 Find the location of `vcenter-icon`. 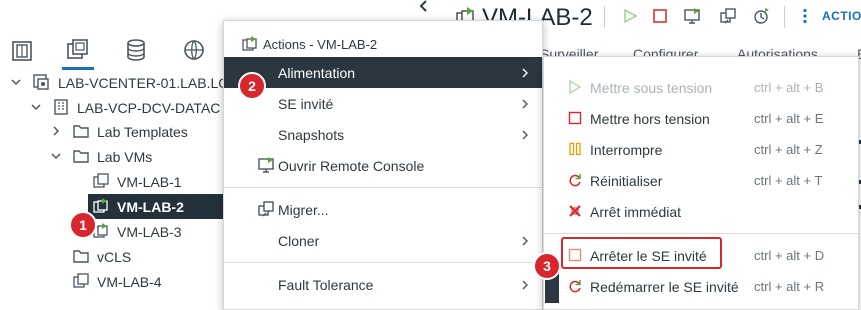

vcenter-icon is located at coordinates (41, 82).